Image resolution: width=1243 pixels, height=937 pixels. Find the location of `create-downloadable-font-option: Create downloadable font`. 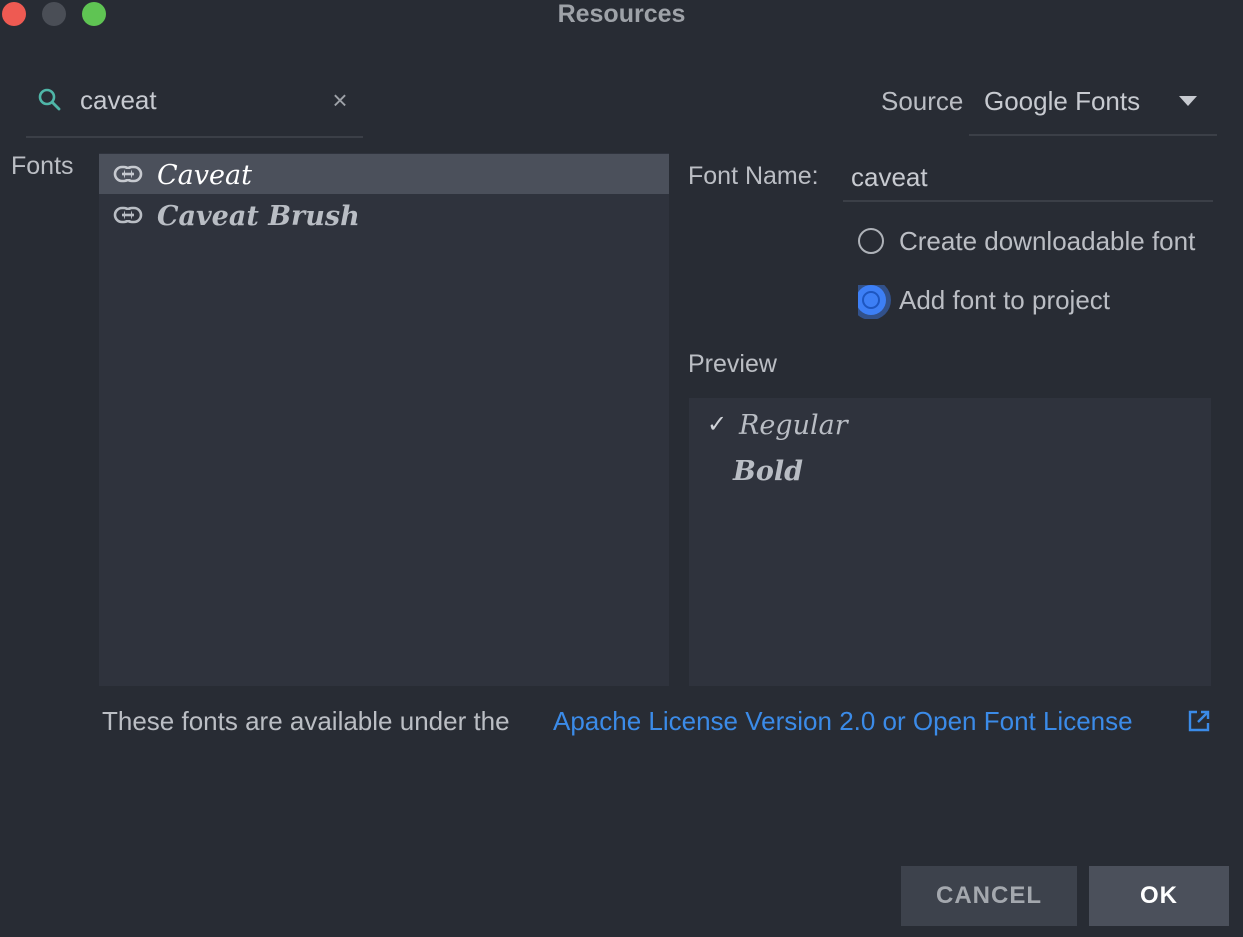

create-downloadable-font-option: Create downloadable font is located at coordinates (1035, 243).